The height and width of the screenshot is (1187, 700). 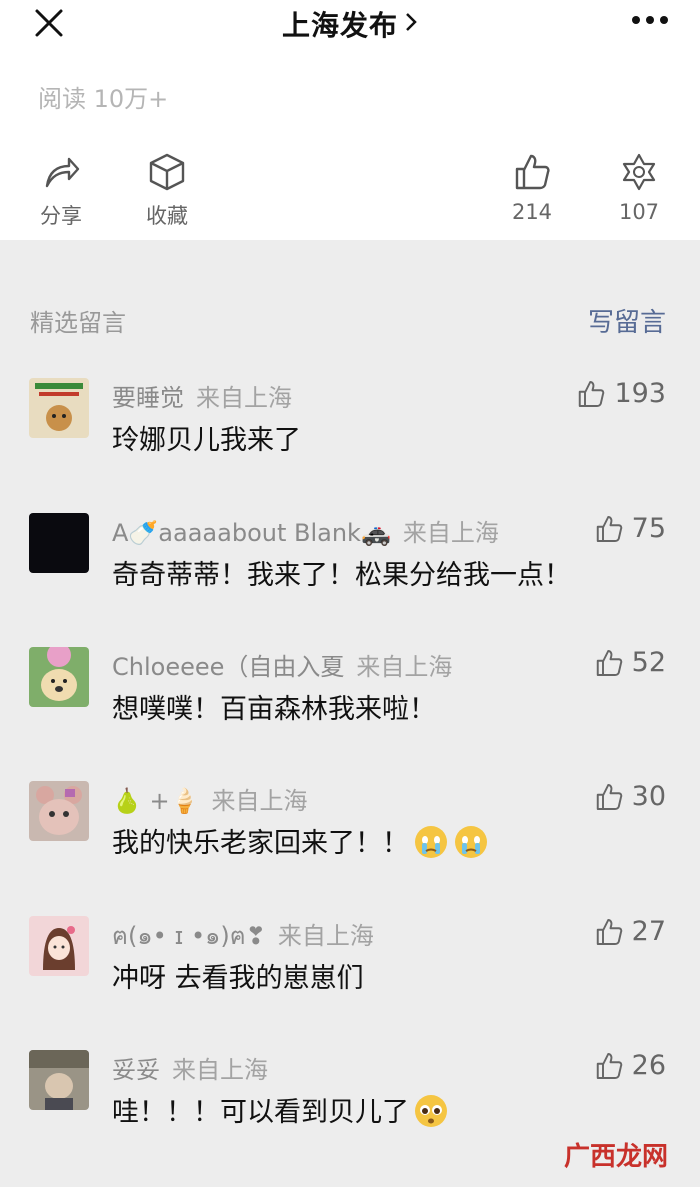 I want to click on featured-comments-heading: 精选留言, so click(x=78, y=323).